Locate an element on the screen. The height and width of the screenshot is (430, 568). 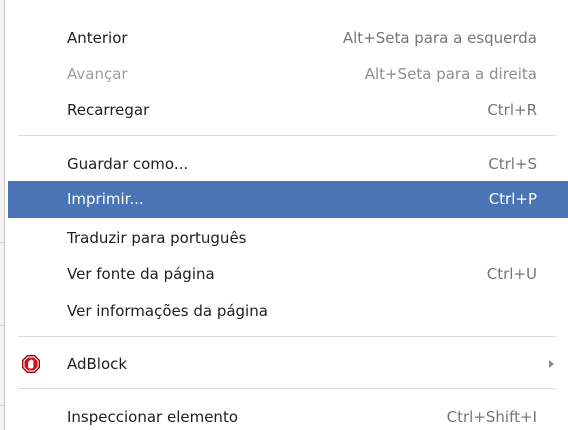
menu-item-shortcut: Ctrl+S is located at coordinates (512, 164).